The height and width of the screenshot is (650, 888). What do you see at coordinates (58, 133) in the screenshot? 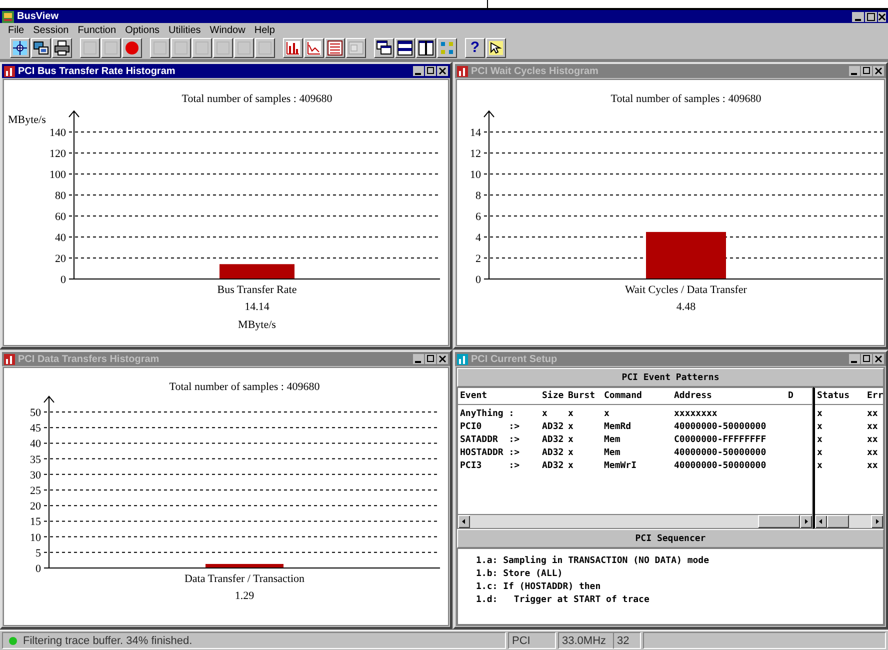
I see `tick-label: 140` at bounding box center [58, 133].